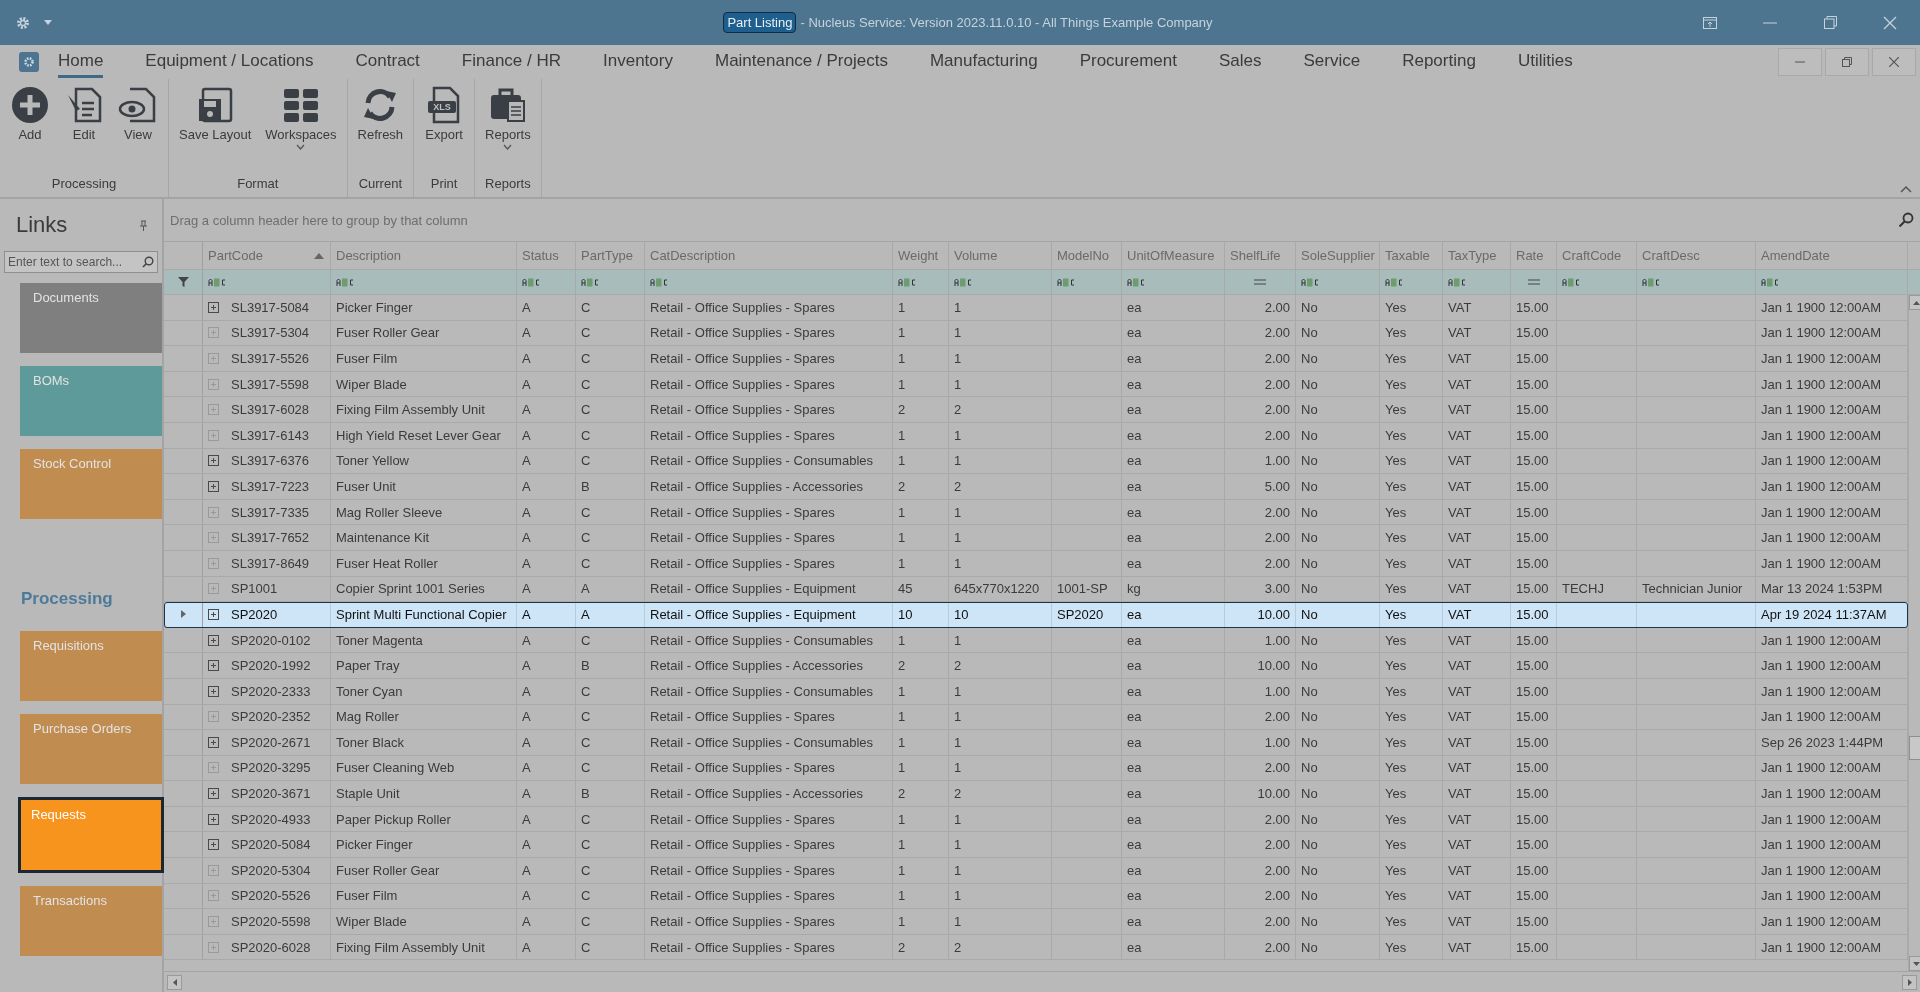 Image resolution: width=1920 pixels, height=992 pixels. Describe the element at coordinates (91, 666) in the screenshot. I see `link-tile: Requisitions` at that location.